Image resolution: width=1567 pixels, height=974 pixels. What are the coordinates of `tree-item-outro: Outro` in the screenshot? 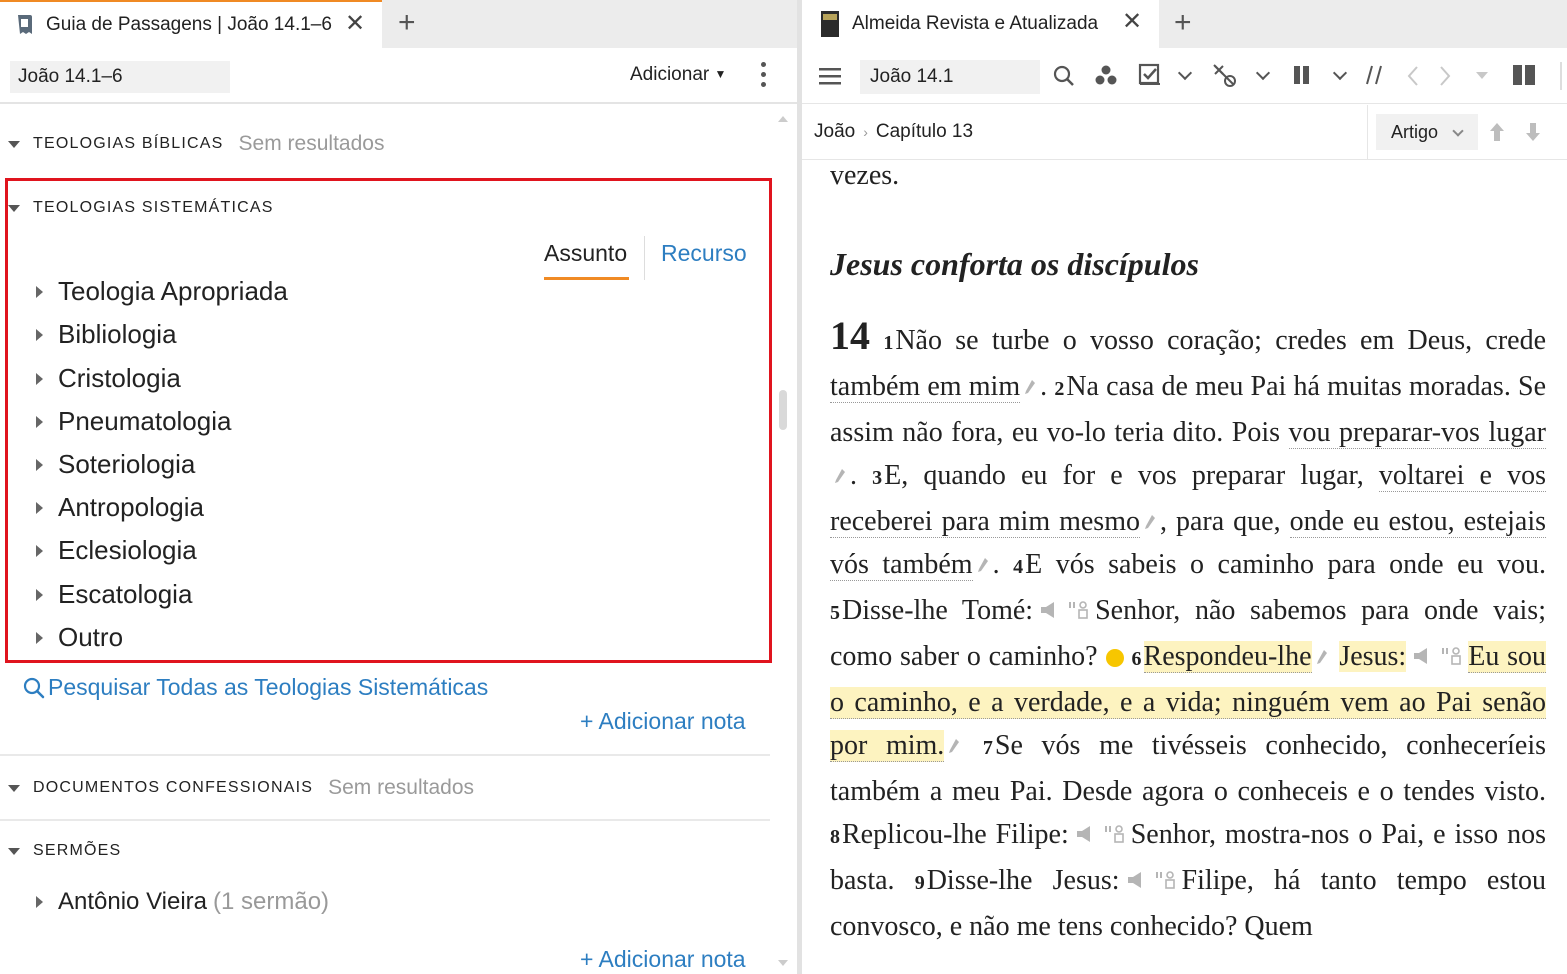 It's located at (79, 637).